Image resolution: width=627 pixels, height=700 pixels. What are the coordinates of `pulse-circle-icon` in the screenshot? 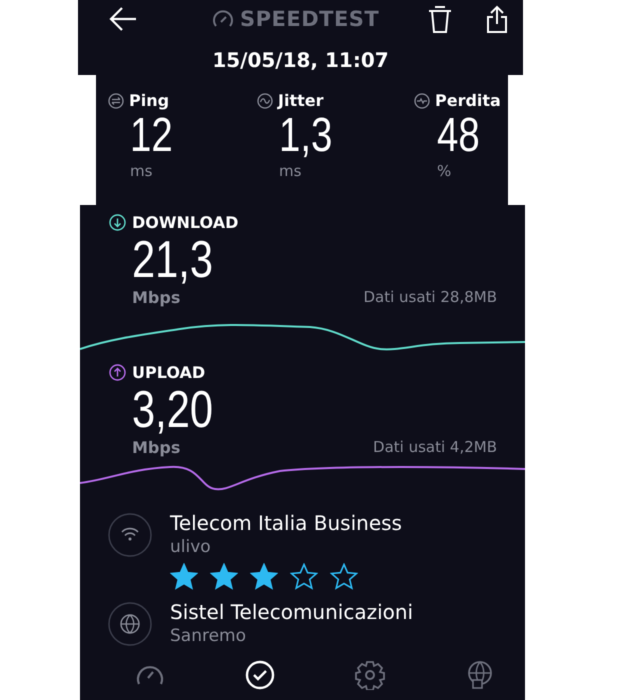 It's located at (422, 100).